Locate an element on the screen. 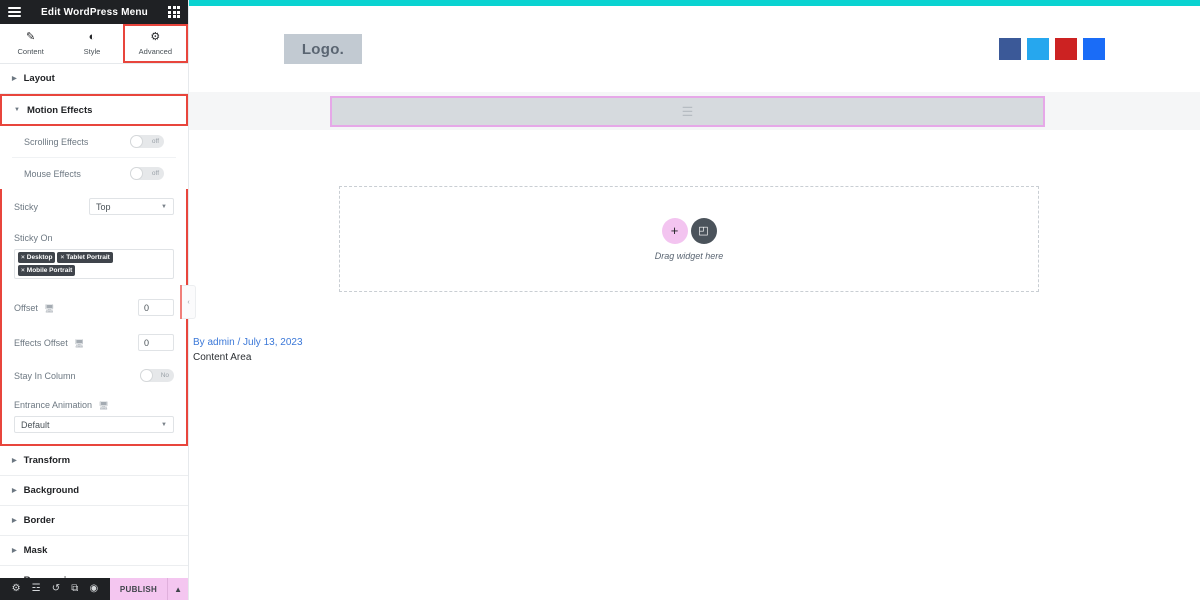 This screenshot has height=600, width=1200. widget-dropzone: + ◰ Drag widget here is located at coordinates (689, 239).